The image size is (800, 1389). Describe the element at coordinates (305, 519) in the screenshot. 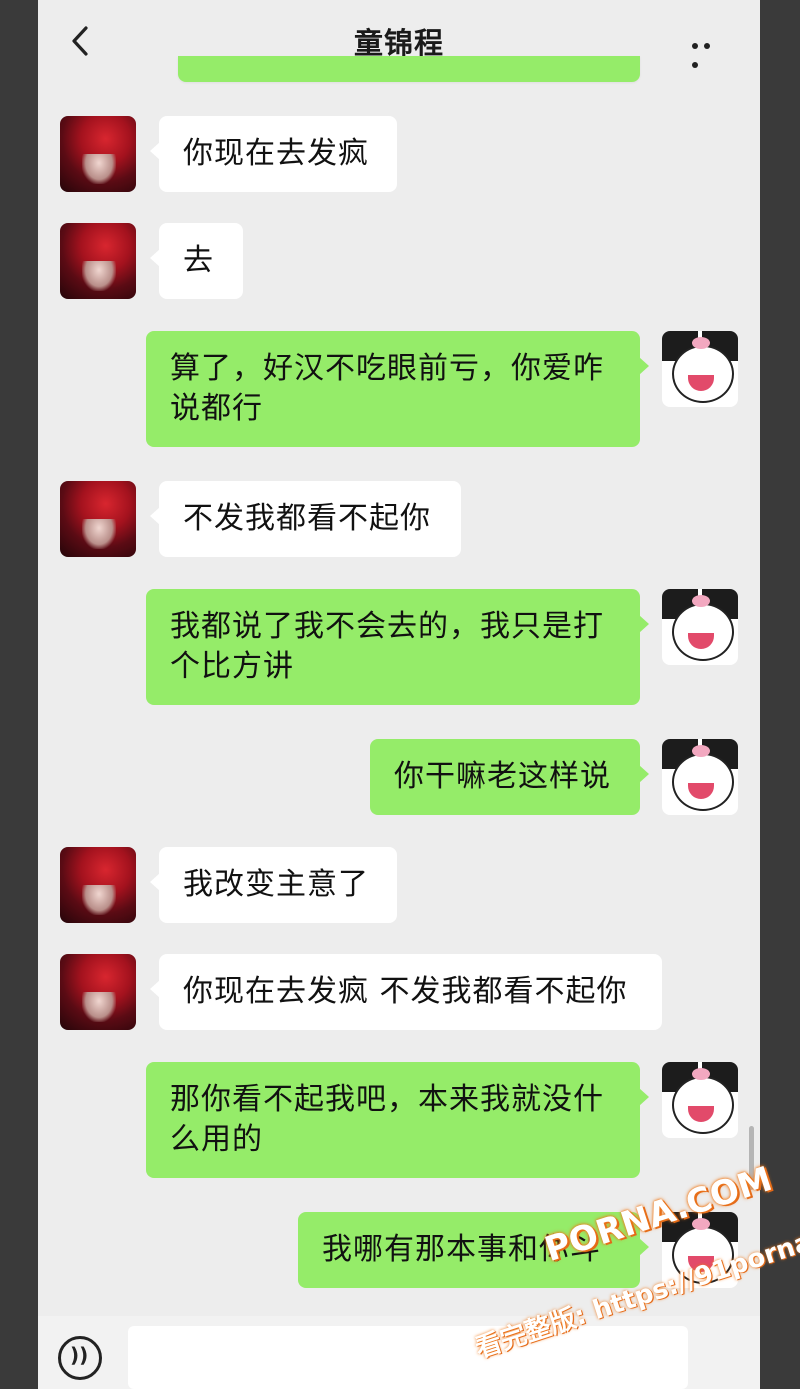

I see `incoming-message: 不发我都看不起你` at that location.